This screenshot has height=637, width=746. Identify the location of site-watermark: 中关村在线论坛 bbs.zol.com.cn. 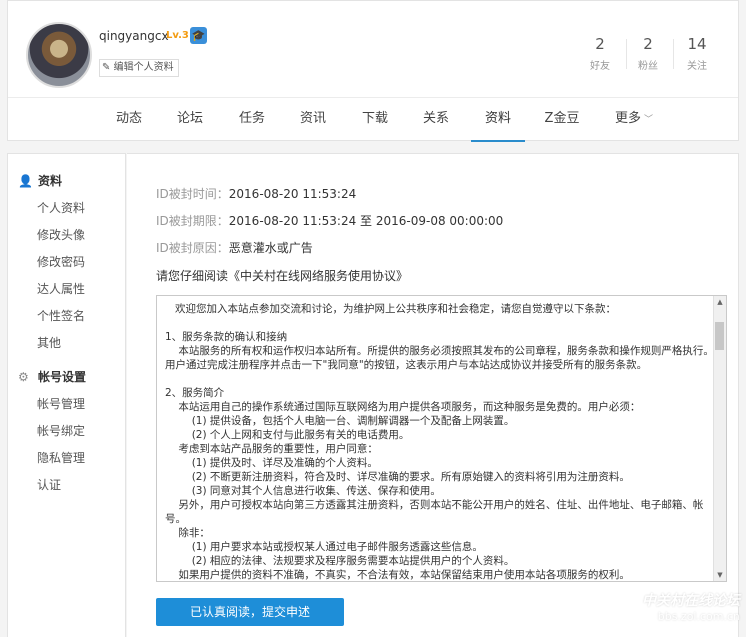
(691, 606).